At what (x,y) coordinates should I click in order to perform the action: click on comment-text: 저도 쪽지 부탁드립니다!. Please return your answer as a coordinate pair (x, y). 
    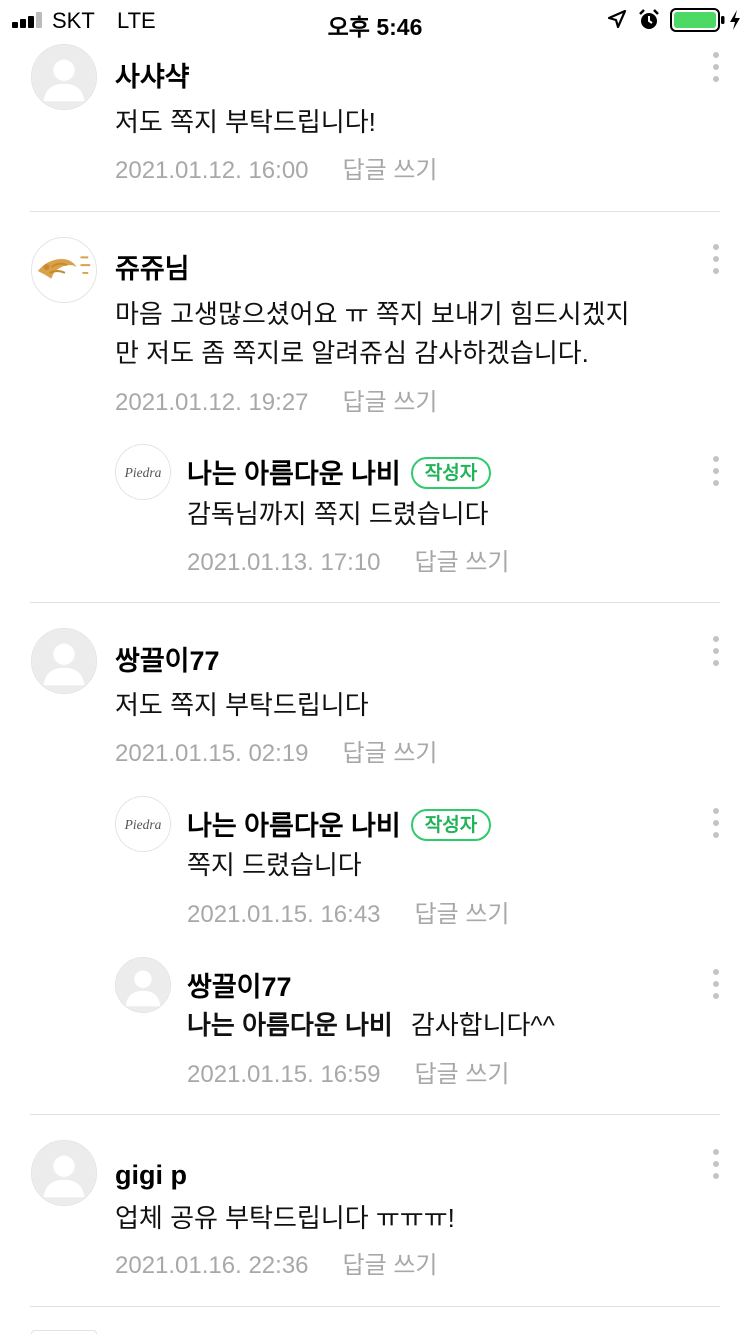
    Looking at the image, I should click on (245, 122).